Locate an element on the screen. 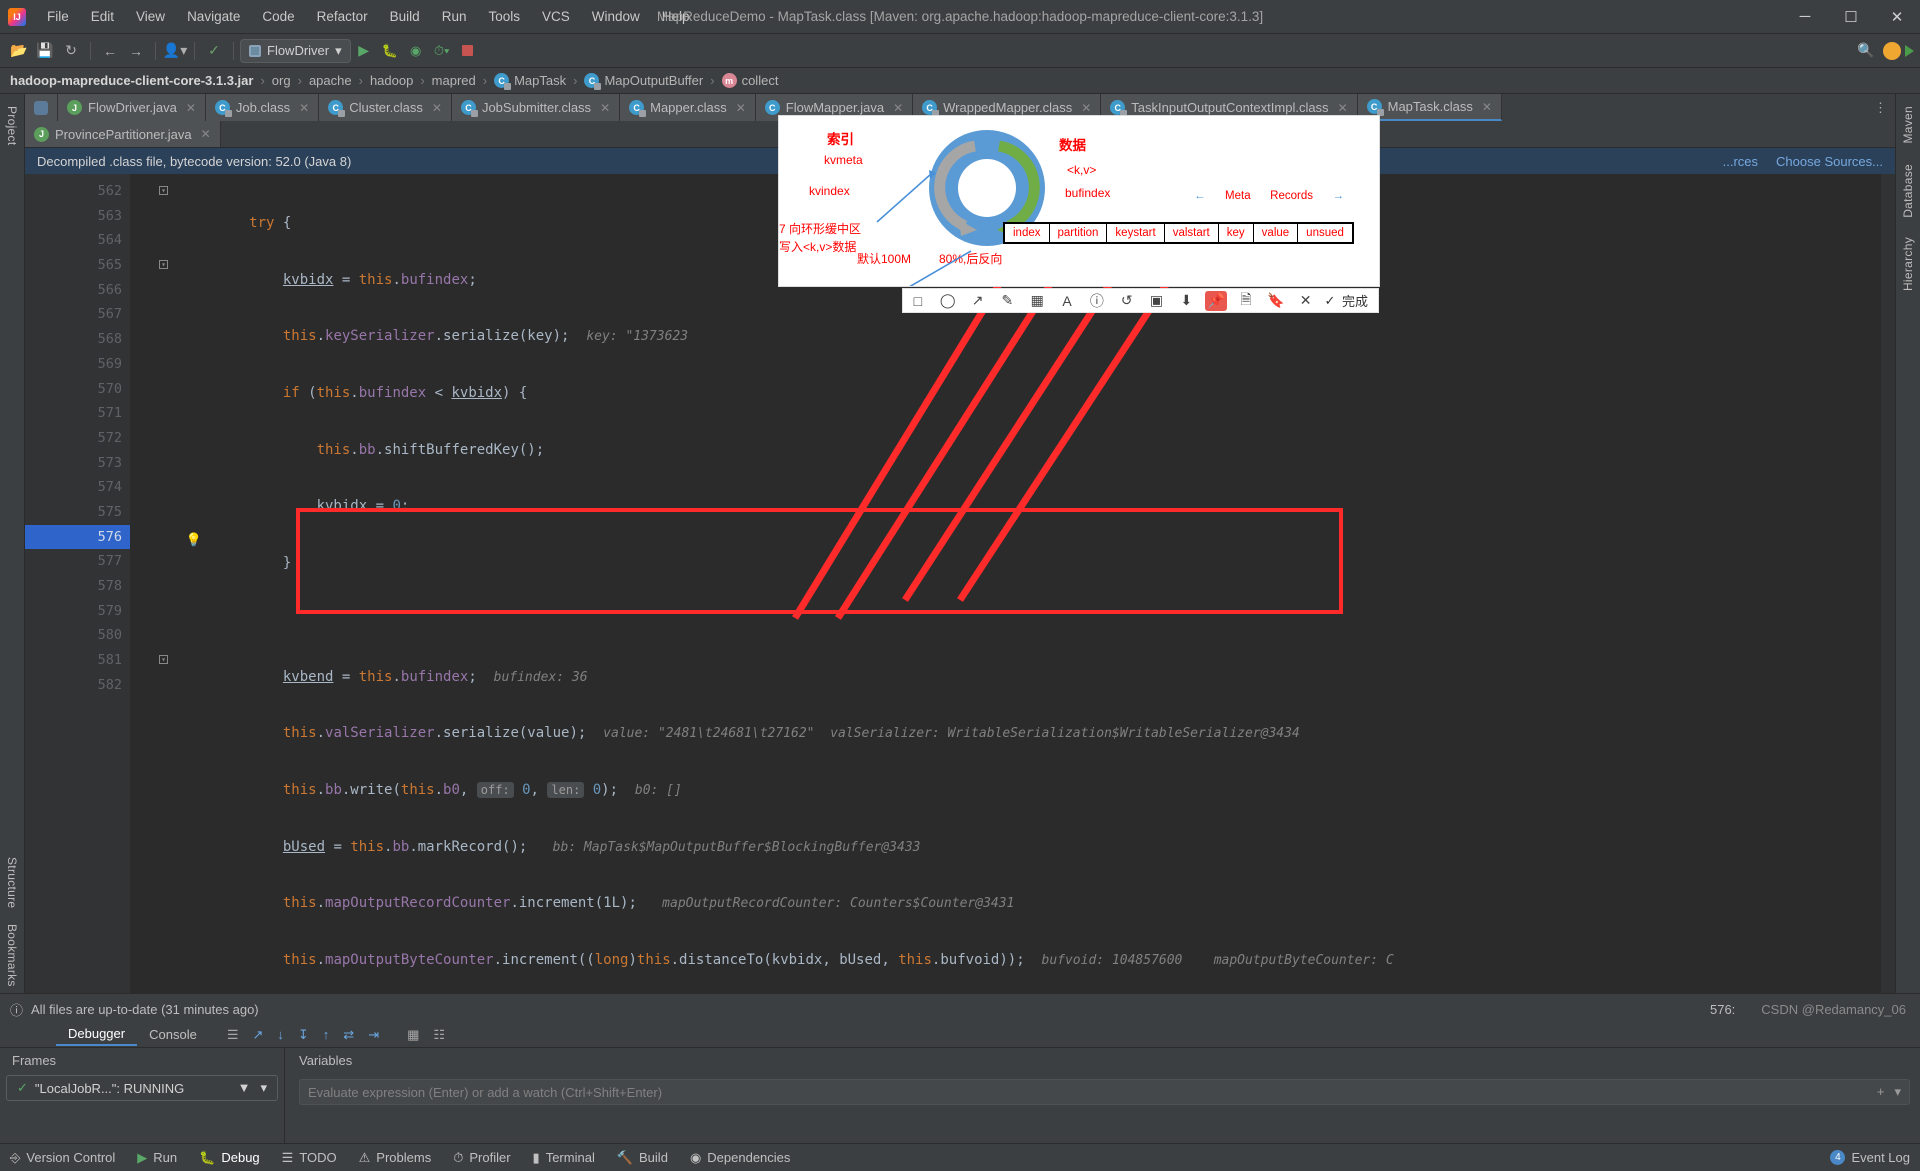 This screenshot has height=1171, width=1920. forward-arrow-icon: → is located at coordinates (136, 51).